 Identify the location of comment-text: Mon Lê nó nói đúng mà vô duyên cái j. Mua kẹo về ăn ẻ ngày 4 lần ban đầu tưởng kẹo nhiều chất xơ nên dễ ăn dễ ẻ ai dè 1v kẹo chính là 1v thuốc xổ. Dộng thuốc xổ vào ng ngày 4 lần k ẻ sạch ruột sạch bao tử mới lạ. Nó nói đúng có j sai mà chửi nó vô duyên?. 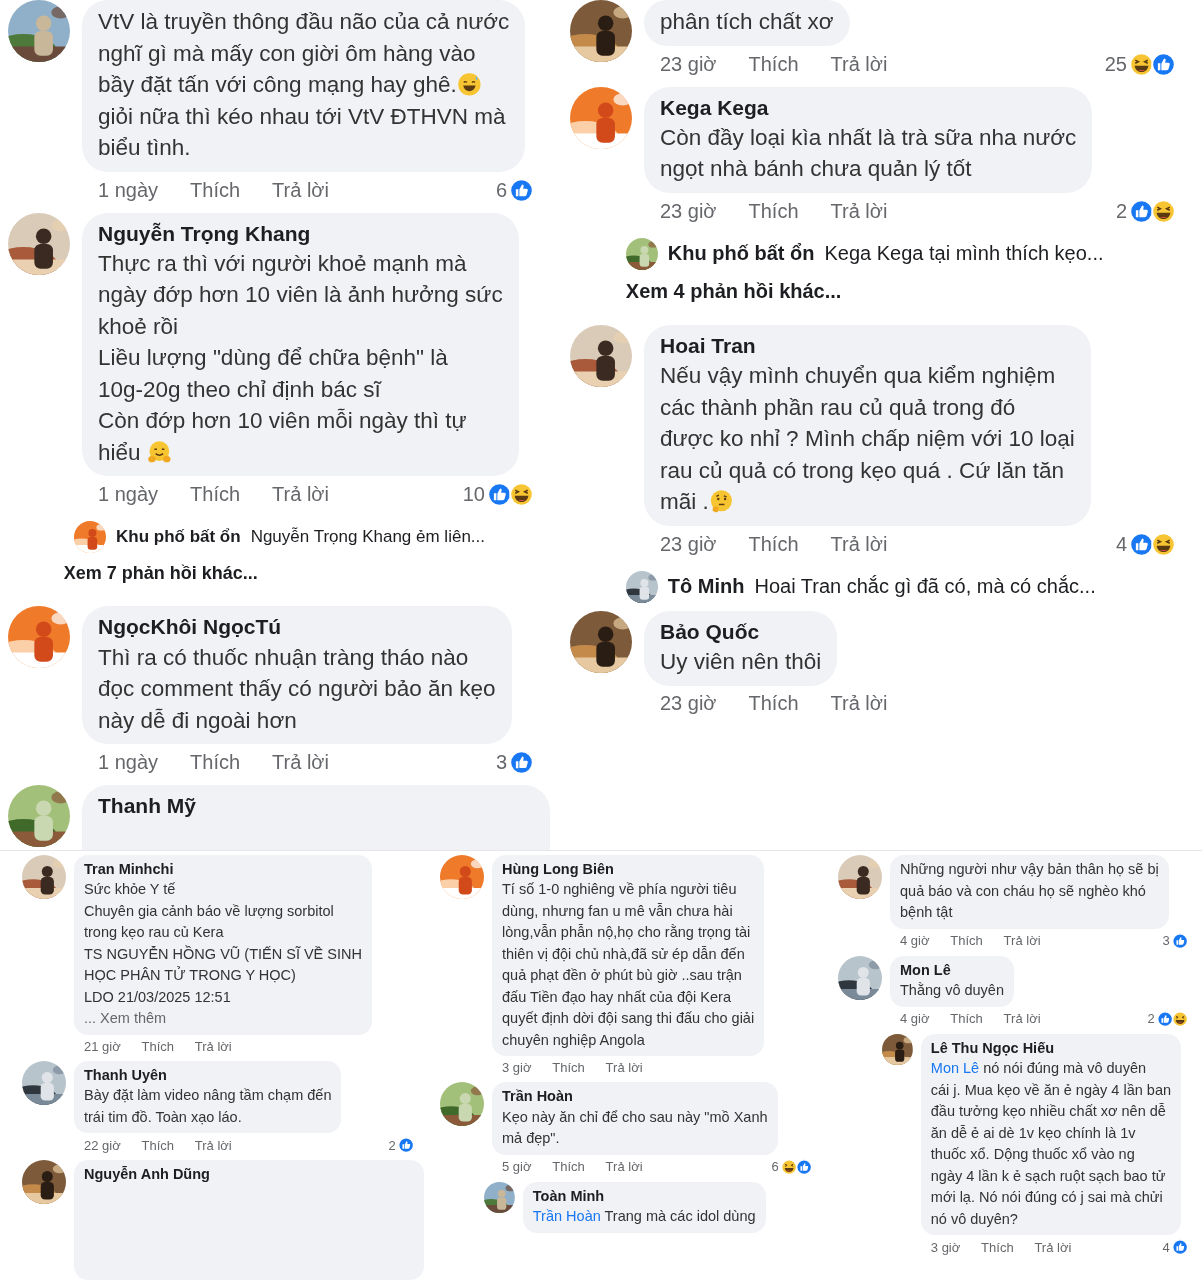
(1050, 1144).